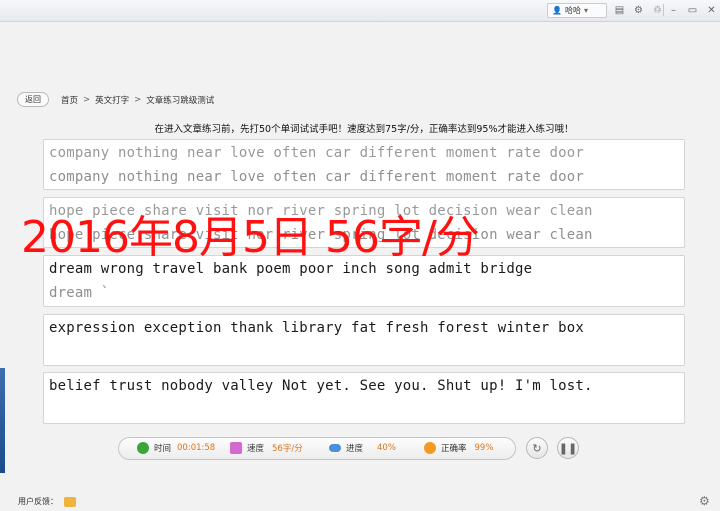  Describe the element at coordinates (2, 420) in the screenshot. I see `window-edge` at that location.